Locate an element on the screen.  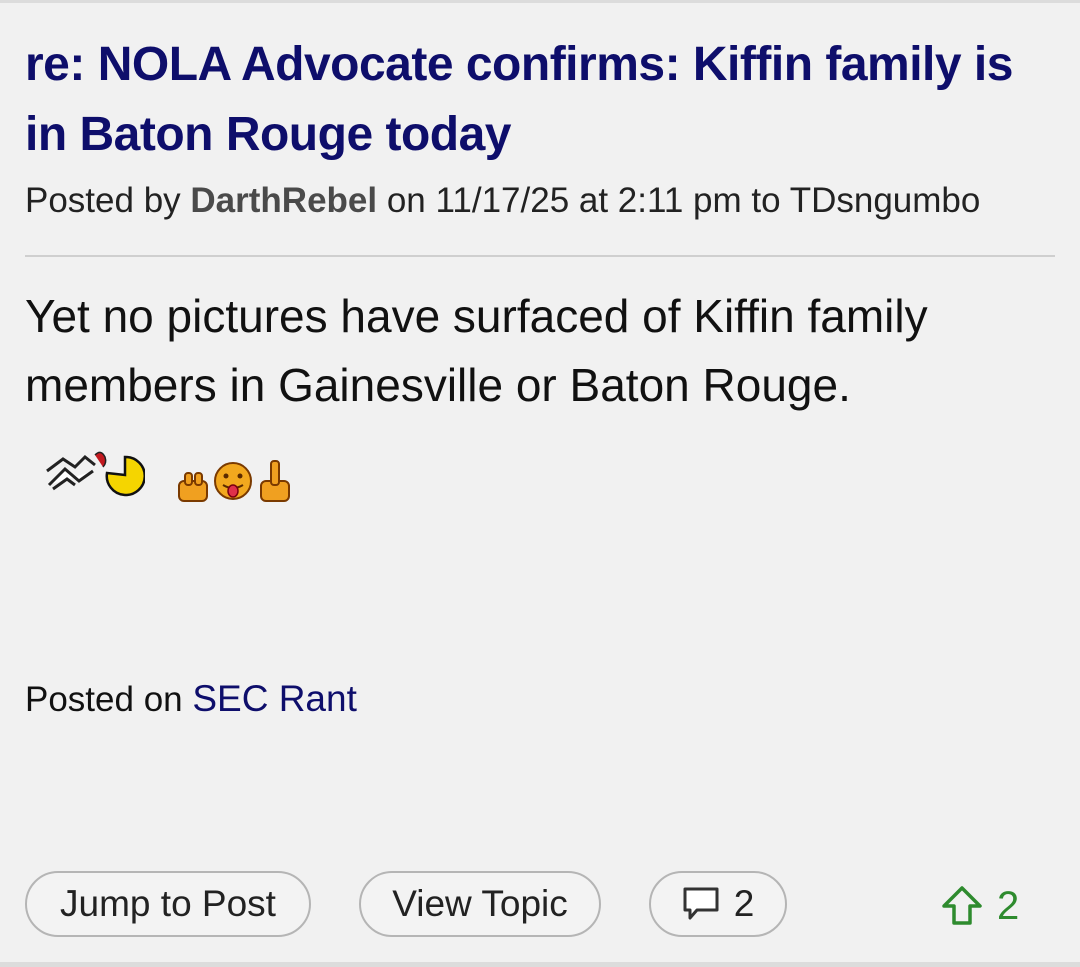
header-divider is located at coordinates (540, 256).